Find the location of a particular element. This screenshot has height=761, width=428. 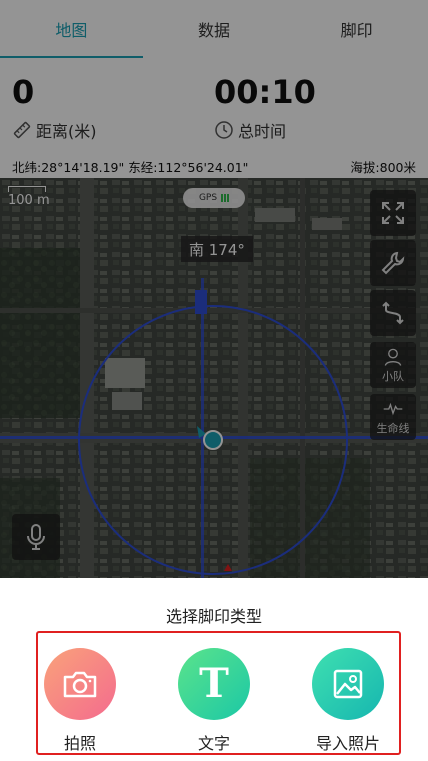

camera-icon is located at coordinates (80, 684).